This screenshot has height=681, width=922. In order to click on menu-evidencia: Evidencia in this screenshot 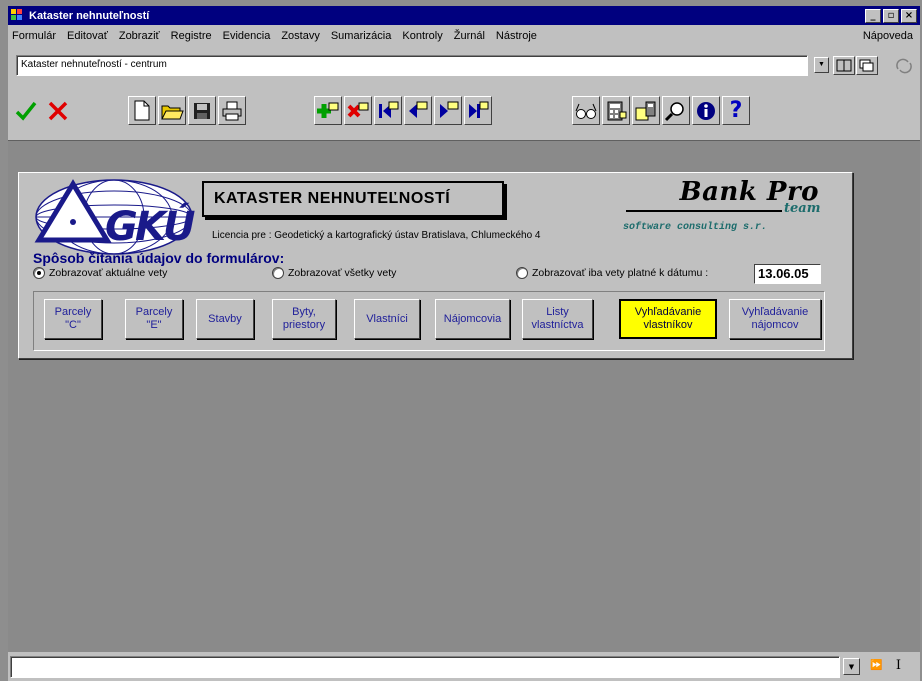, I will do `click(248, 36)`.